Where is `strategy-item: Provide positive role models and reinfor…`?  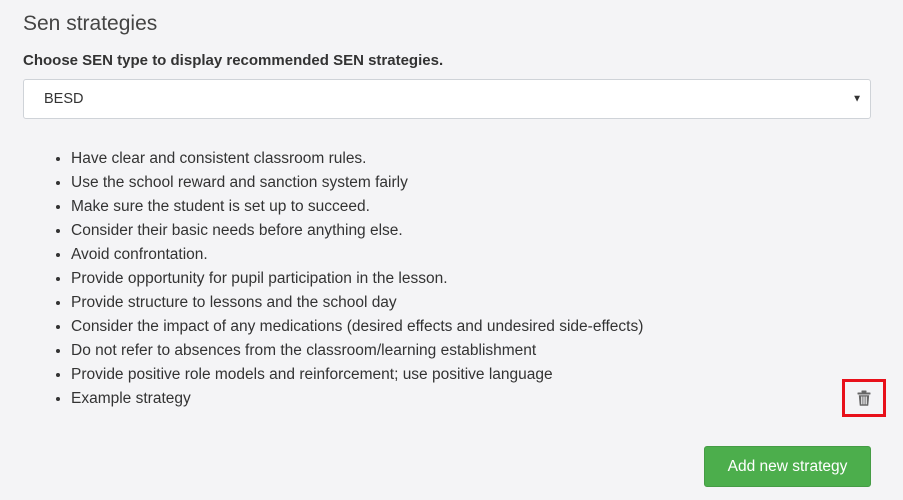 strategy-item: Provide positive role models and reinfor… is located at coordinates (471, 375).